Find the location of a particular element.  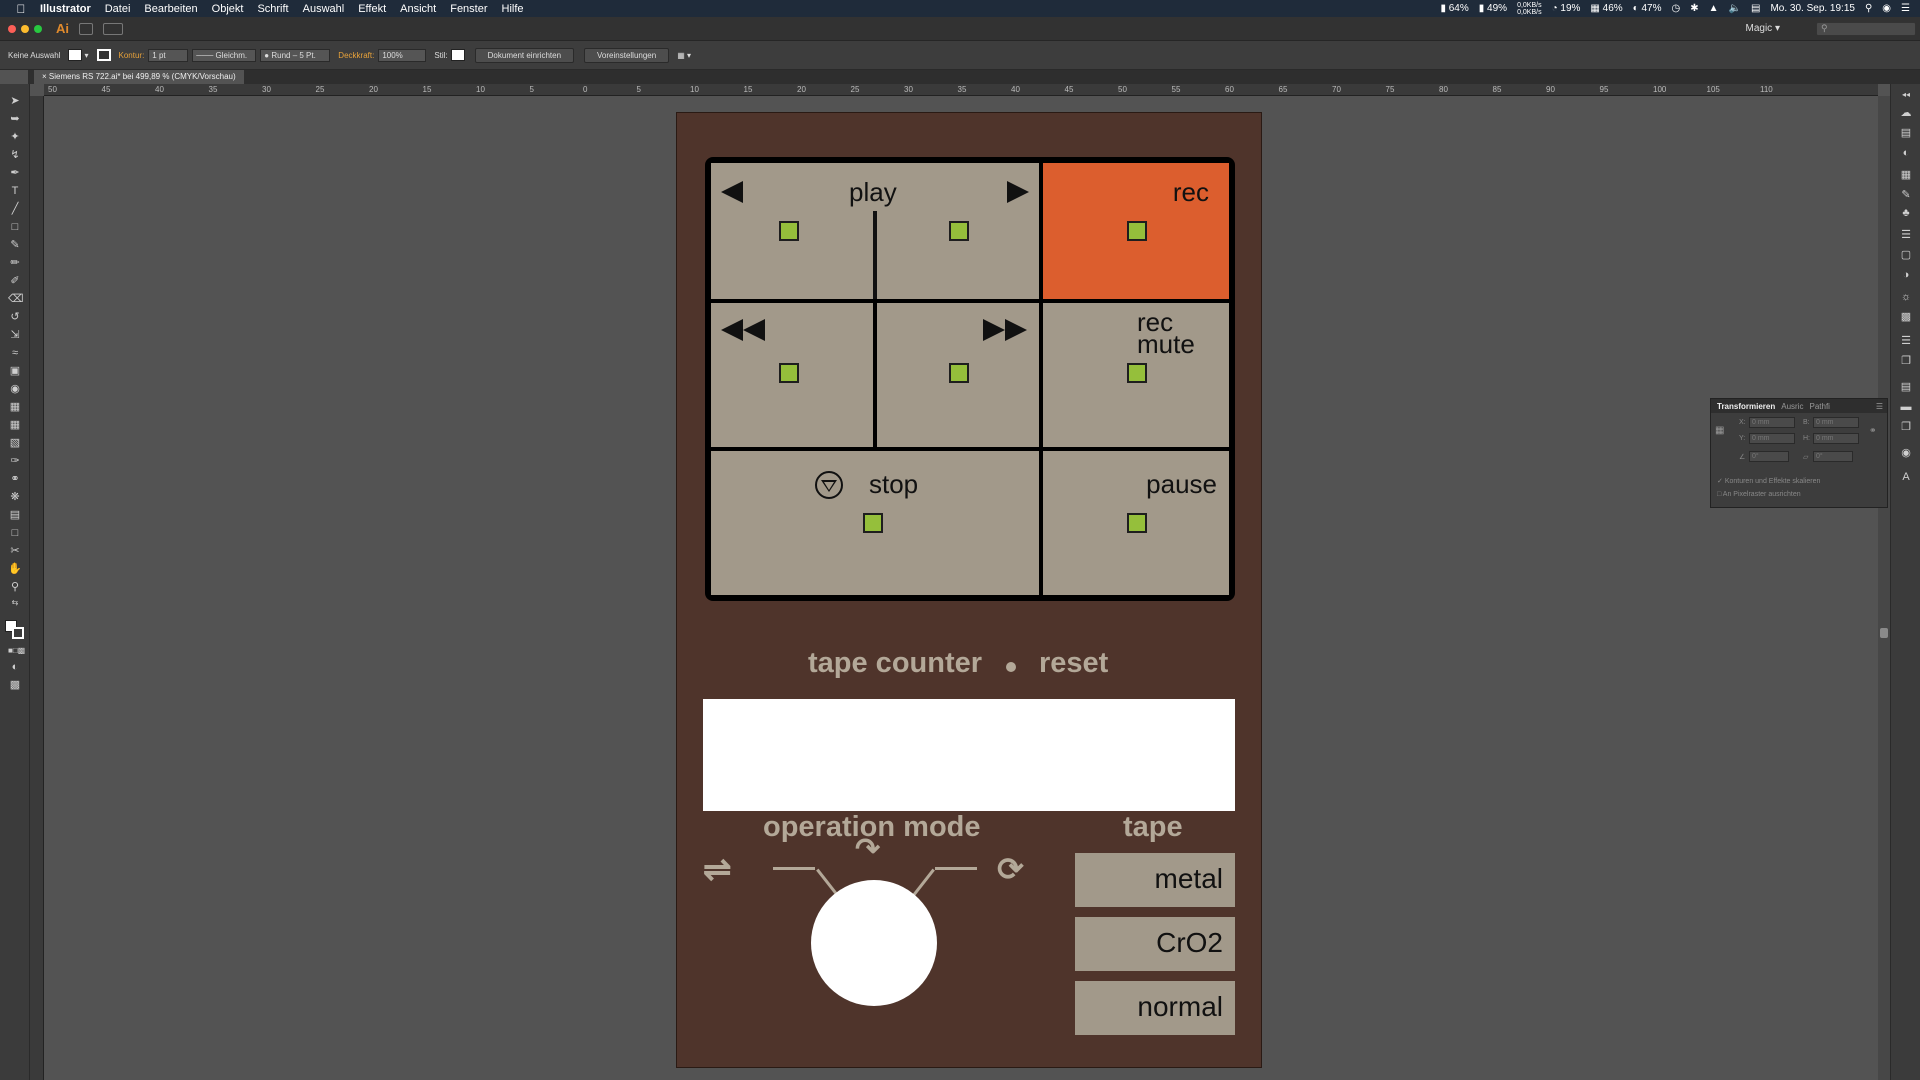

disk-status: ◐ 47% is located at coordinates (1647, 8).